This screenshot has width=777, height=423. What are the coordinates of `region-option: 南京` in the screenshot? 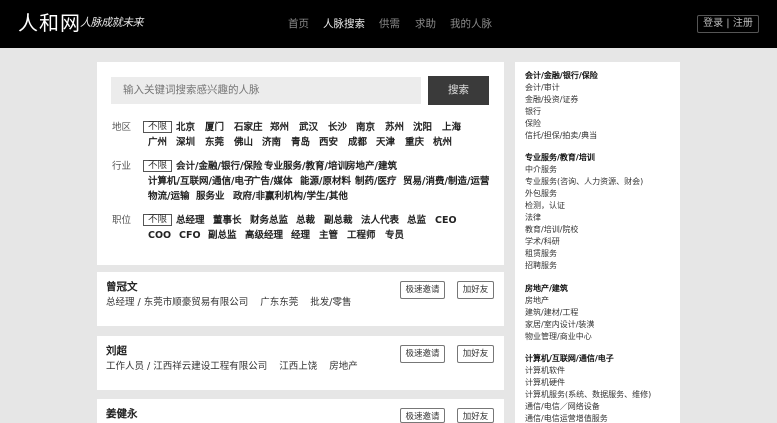 It's located at (365, 128).